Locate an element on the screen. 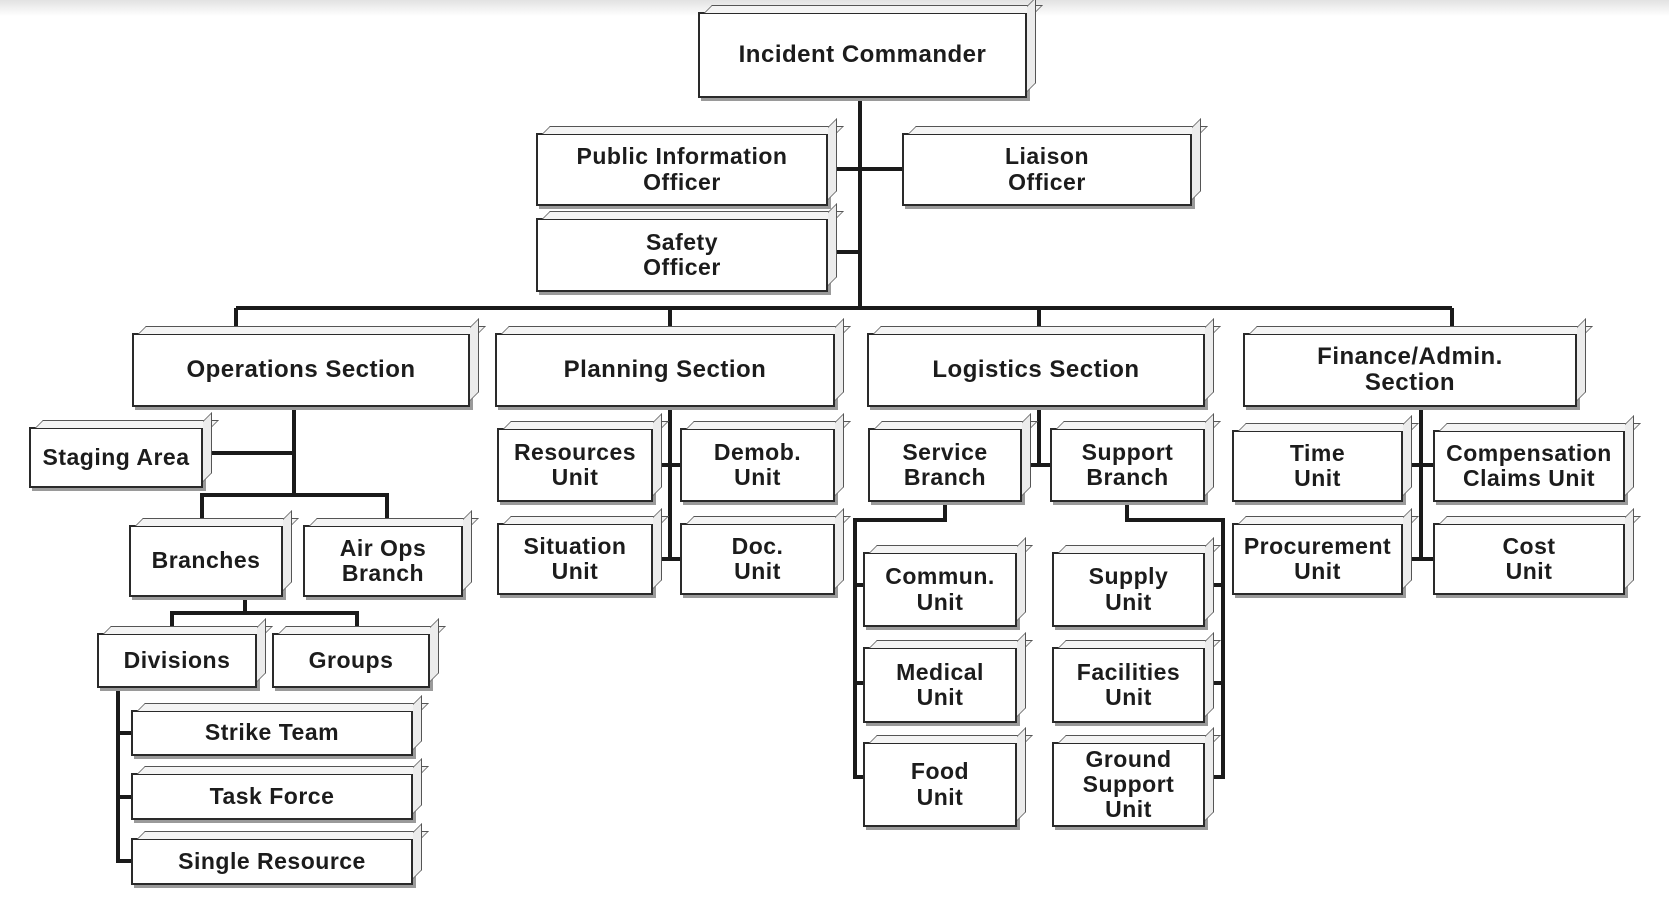  node-label: Single Resource is located at coordinates (272, 860).